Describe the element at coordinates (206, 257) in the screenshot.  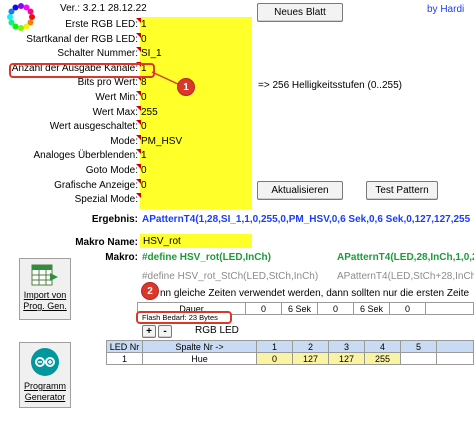
I see `makro-define: #define HSV_rot(LED,InCh)` at that location.